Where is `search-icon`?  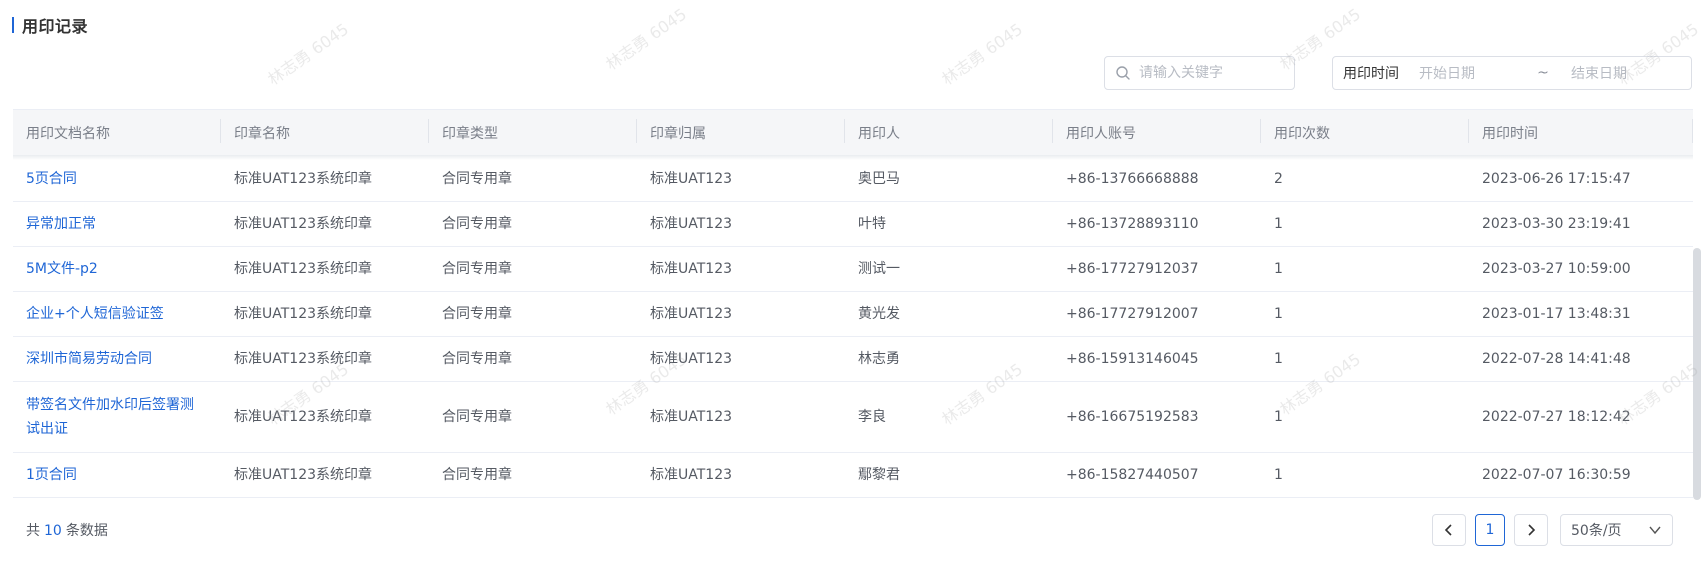 search-icon is located at coordinates (1123, 73).